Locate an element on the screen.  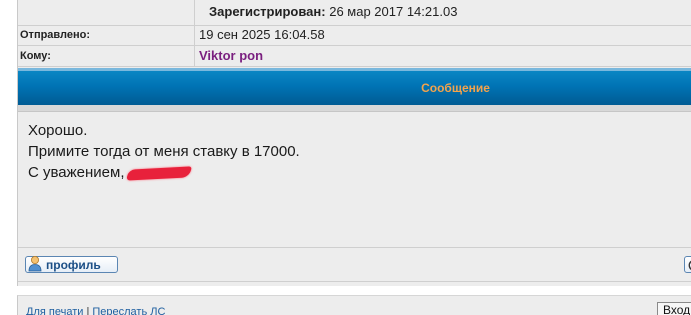
footer-links: Для печати | Переслать ЛС is located at coordinates (95, 310).